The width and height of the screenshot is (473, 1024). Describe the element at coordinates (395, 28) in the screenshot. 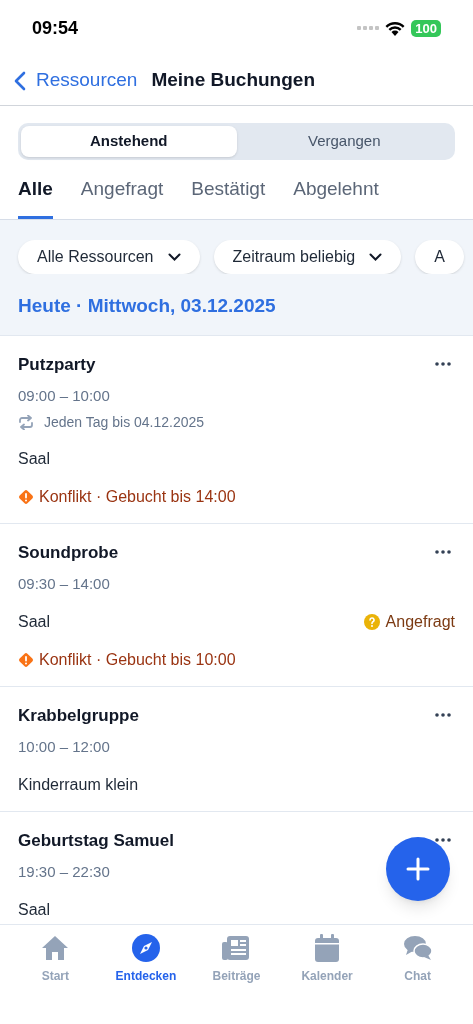

I see `wifi-icon` at that location.